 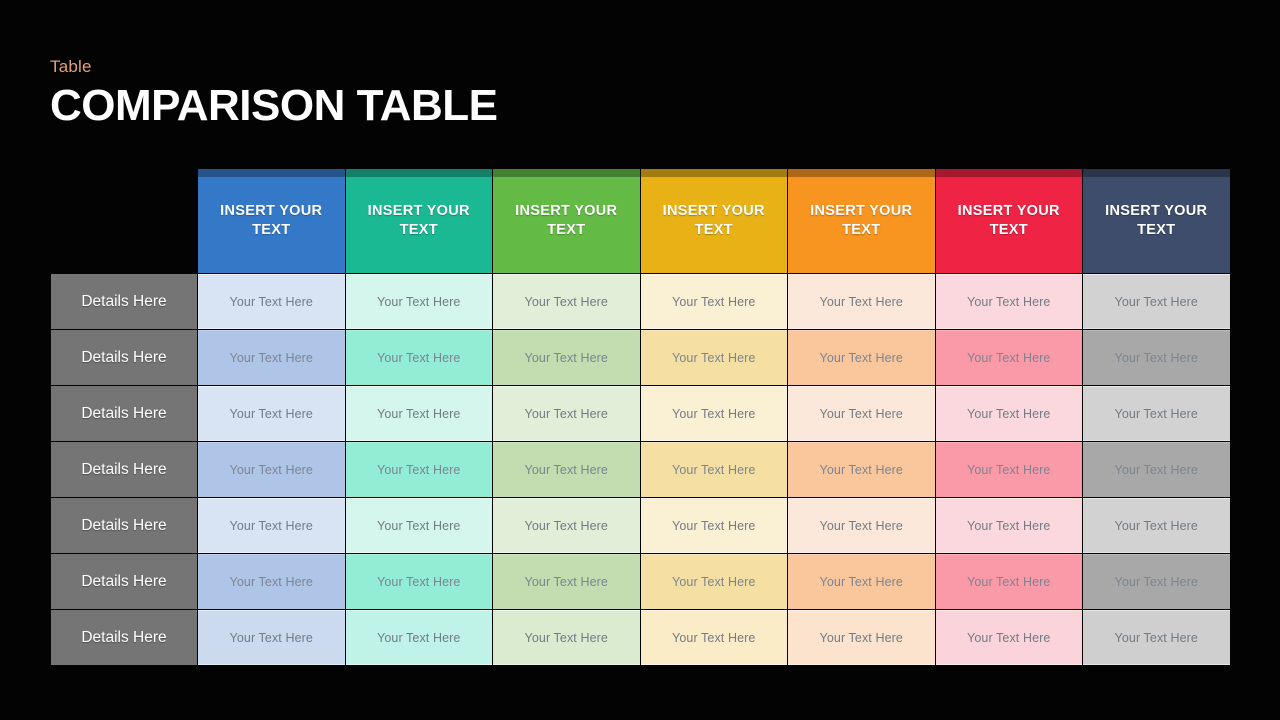 What do you see at coordinates (1008, 525) in the screenshot?
I see `cell-r5-c6: Your Text Here` at bounding box center [1008, 525].